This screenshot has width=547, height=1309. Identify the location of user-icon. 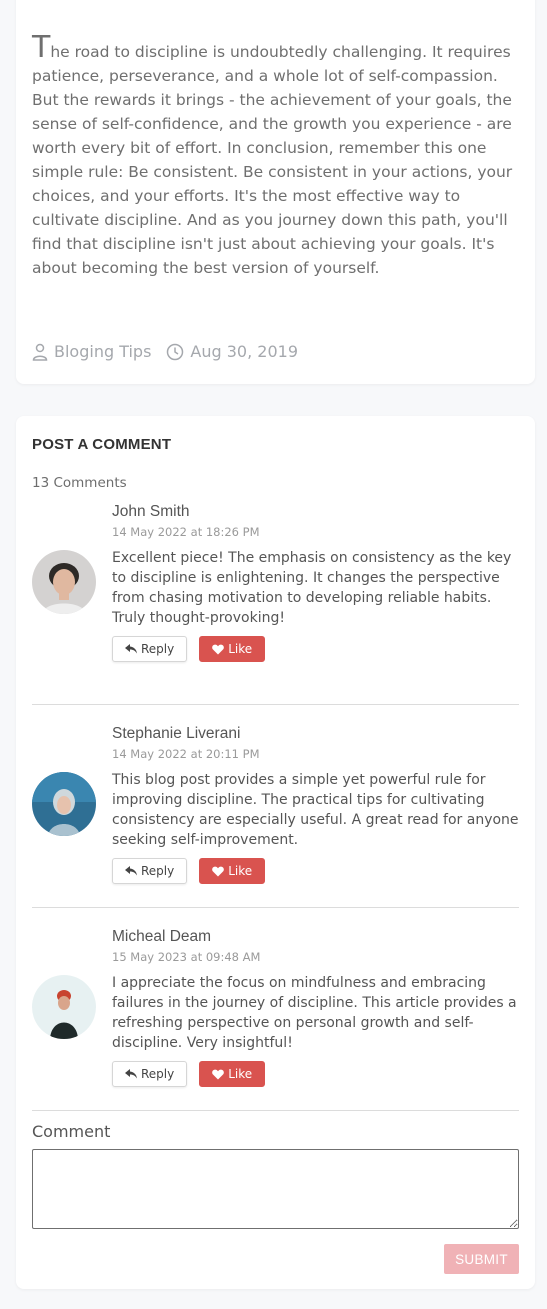
(43, 352).